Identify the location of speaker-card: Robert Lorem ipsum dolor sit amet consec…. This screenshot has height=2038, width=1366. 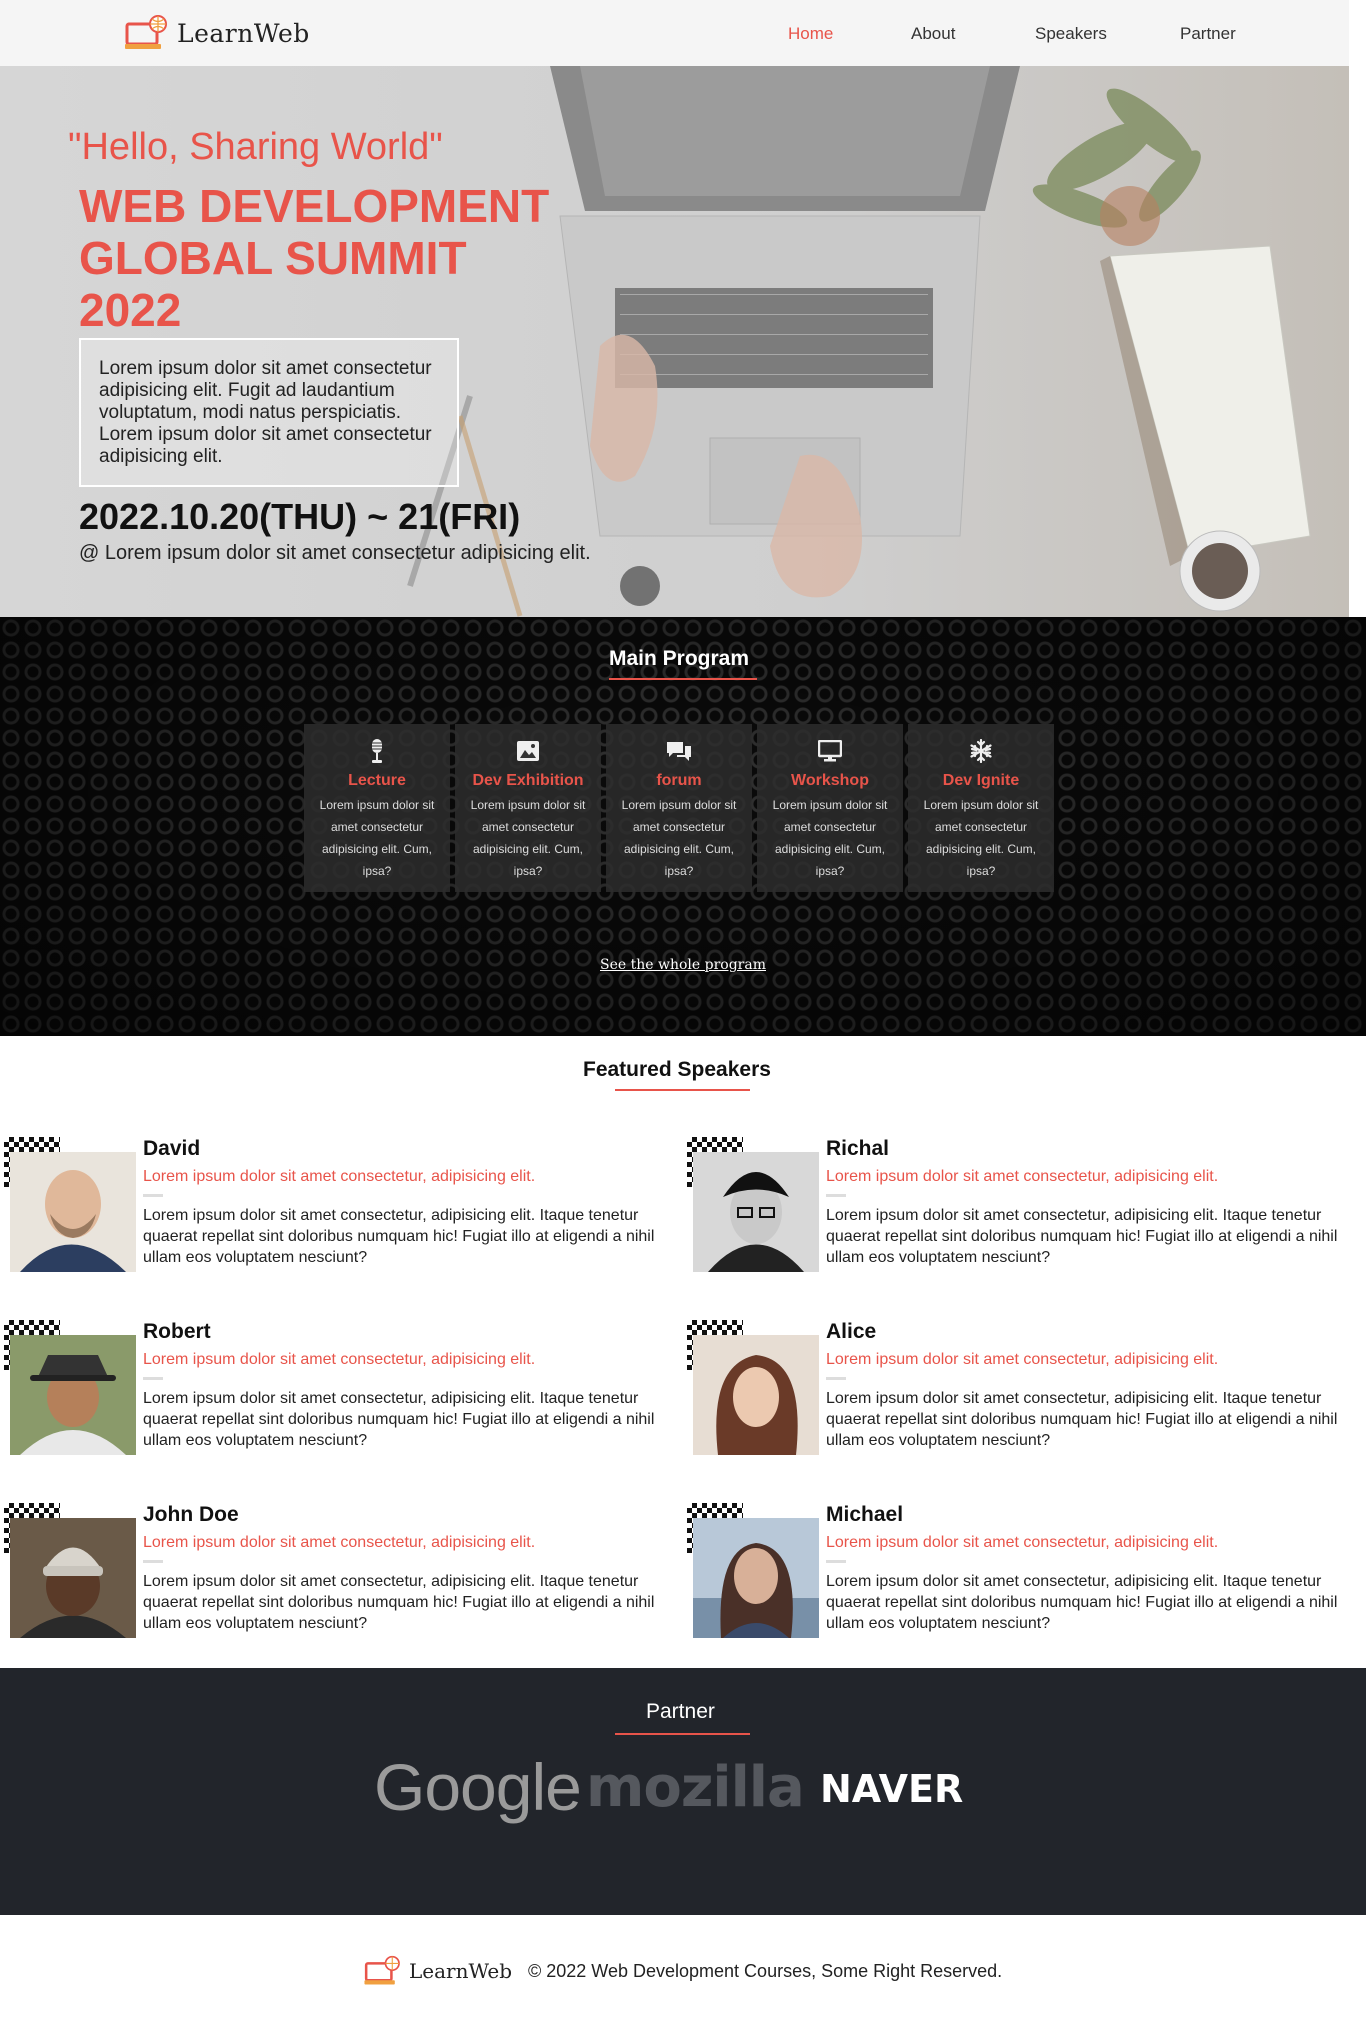
(340, 1390).